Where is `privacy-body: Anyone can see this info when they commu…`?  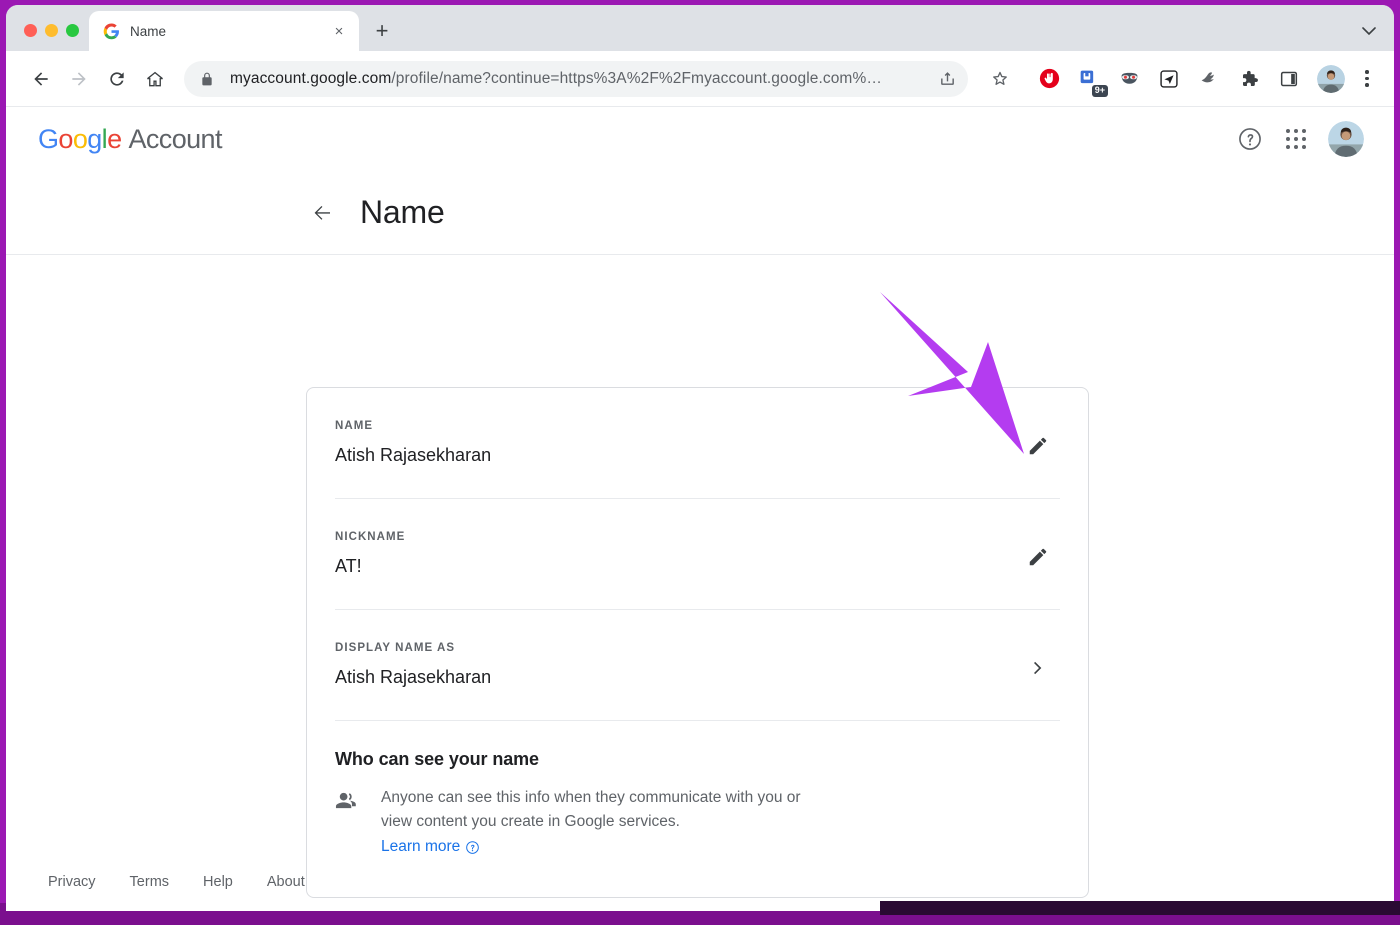
privacy-body: Anyone can see this info when they commu… is located at coordinates (697, 822).